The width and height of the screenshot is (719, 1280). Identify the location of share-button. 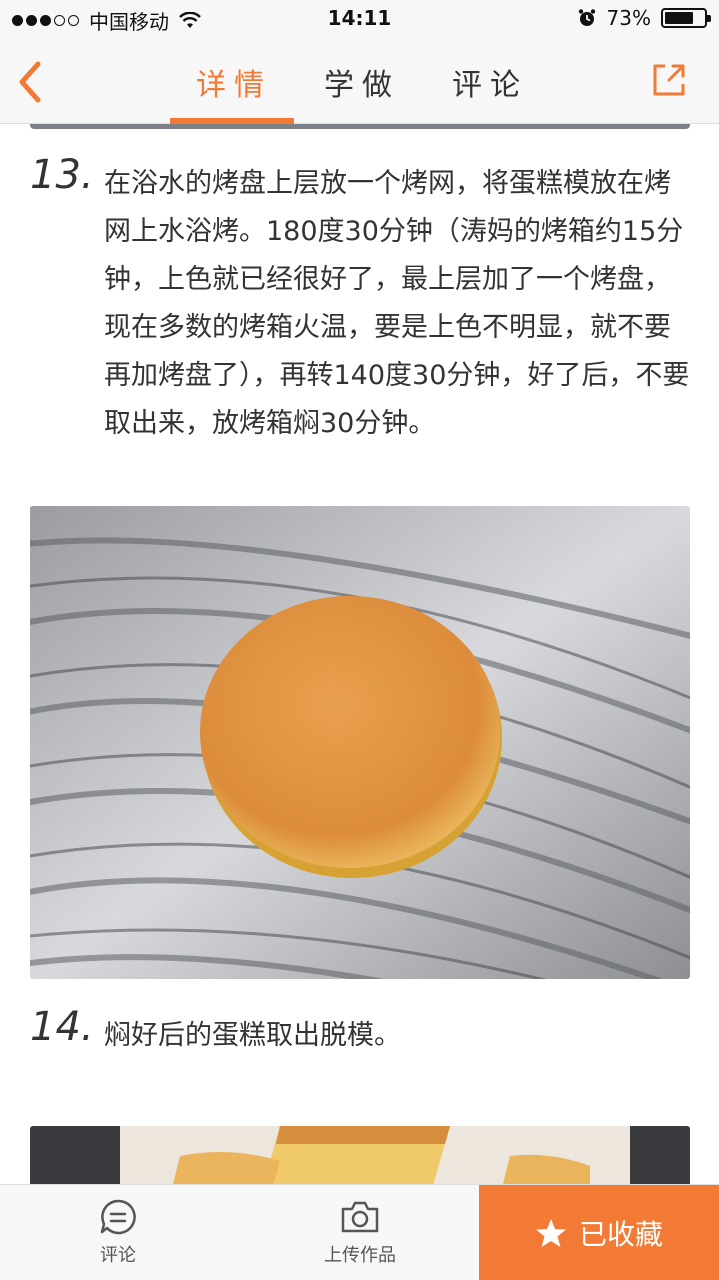
(669, 80).